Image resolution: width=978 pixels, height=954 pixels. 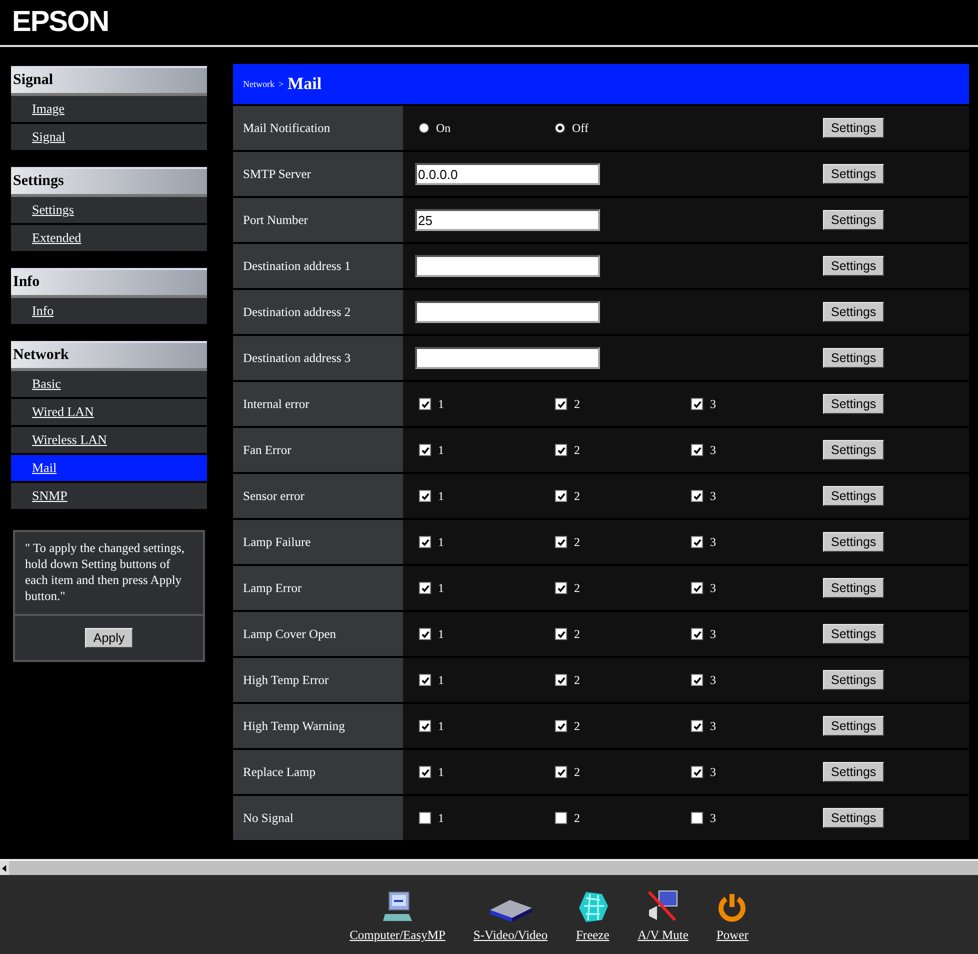 I want to click on toolbar-link: S-Video/Video, so click(x=510, y=914).